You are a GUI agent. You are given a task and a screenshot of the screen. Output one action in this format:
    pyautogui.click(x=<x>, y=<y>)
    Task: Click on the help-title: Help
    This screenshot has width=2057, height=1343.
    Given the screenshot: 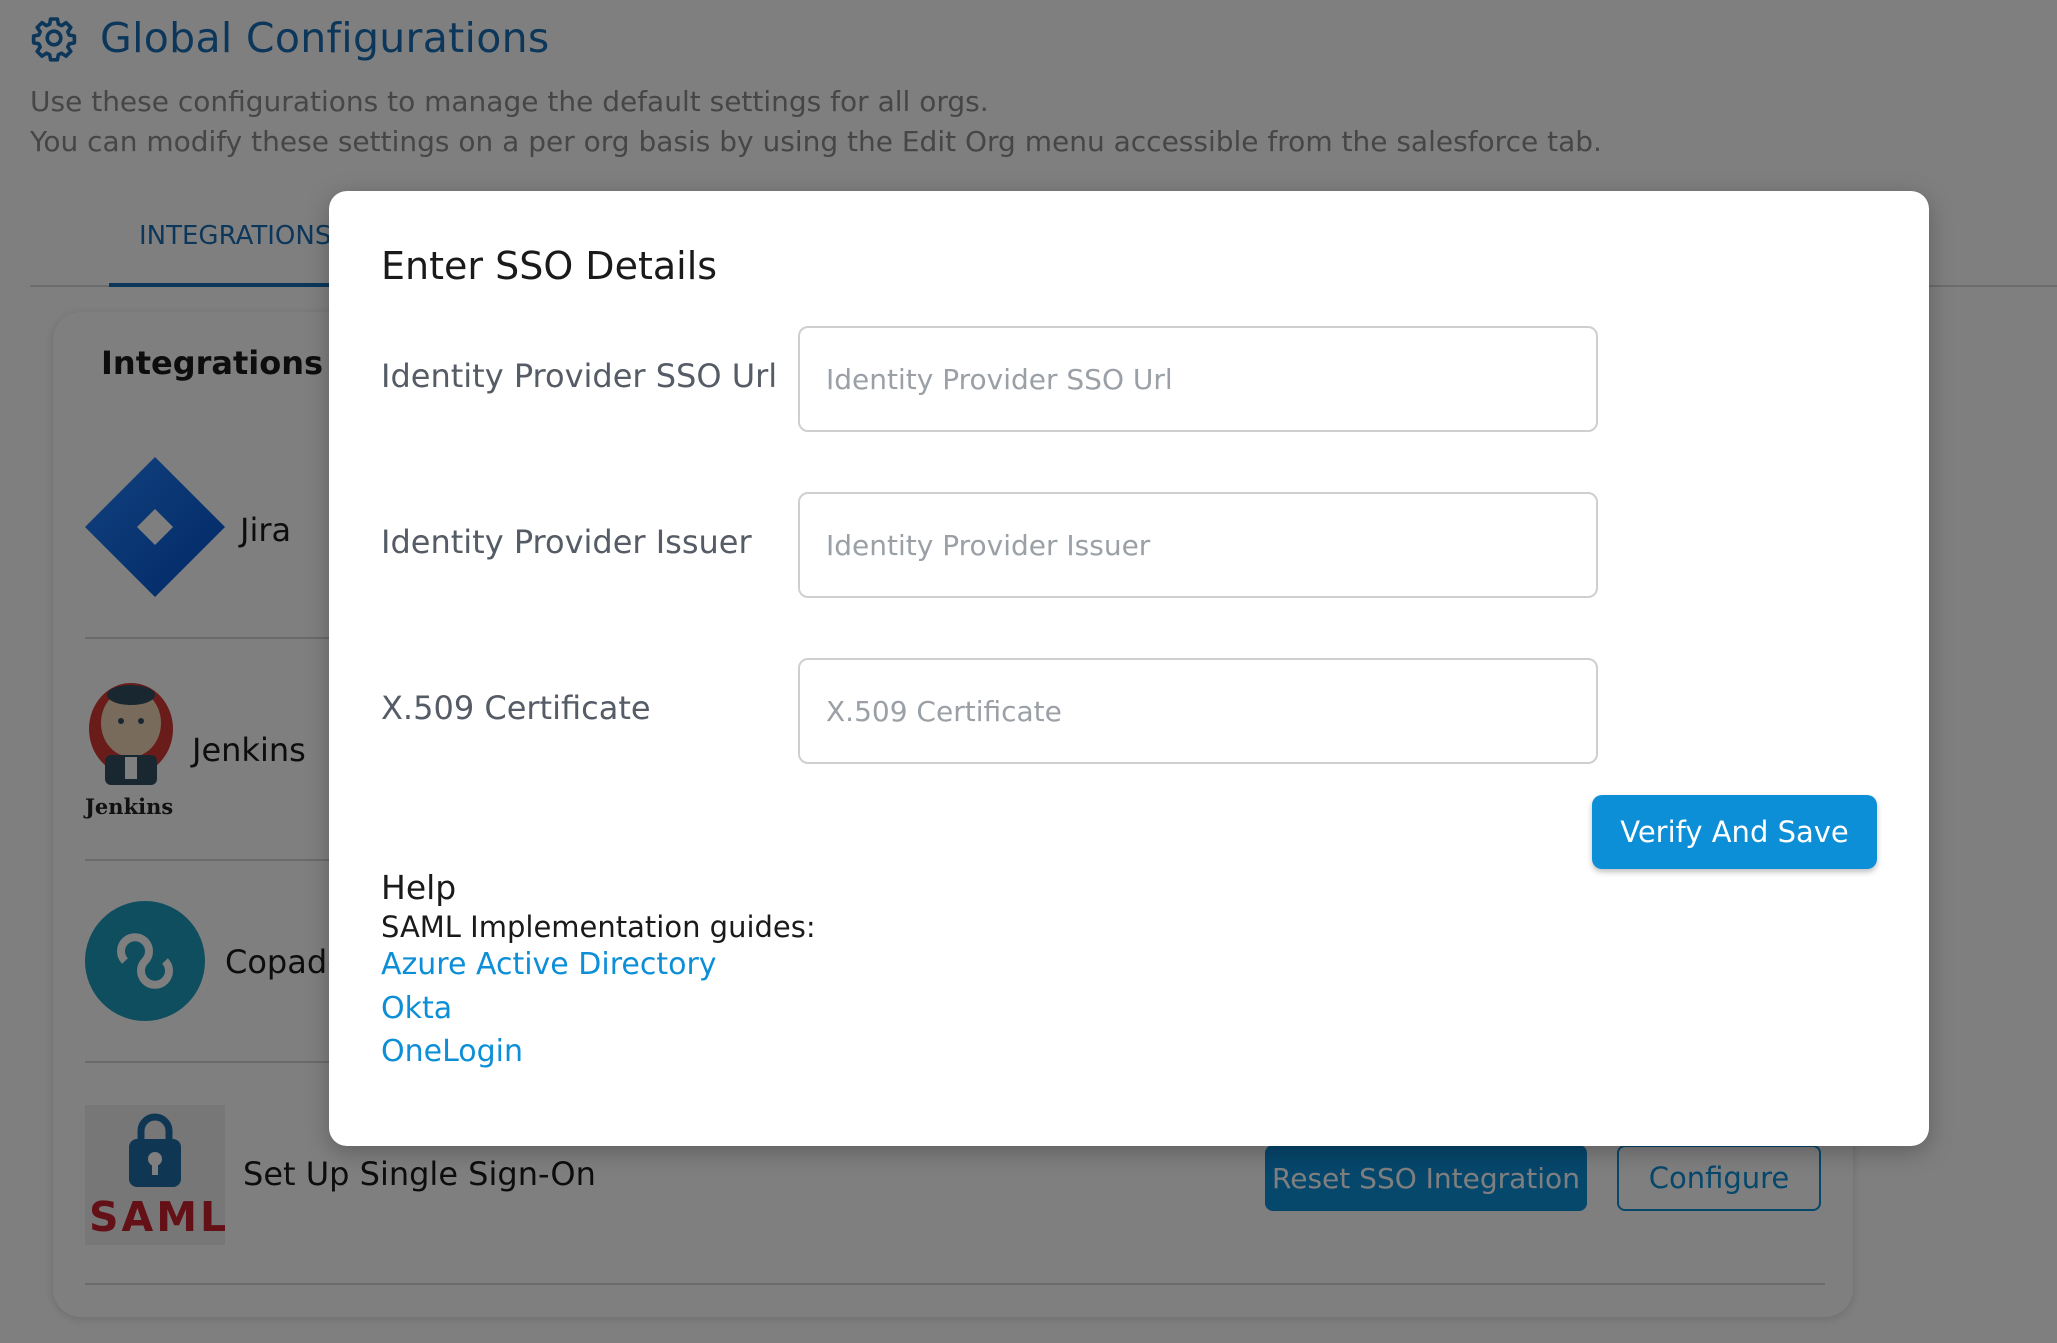 What is the action you would take?
    pyautogui.click(x=419, y=887)
    